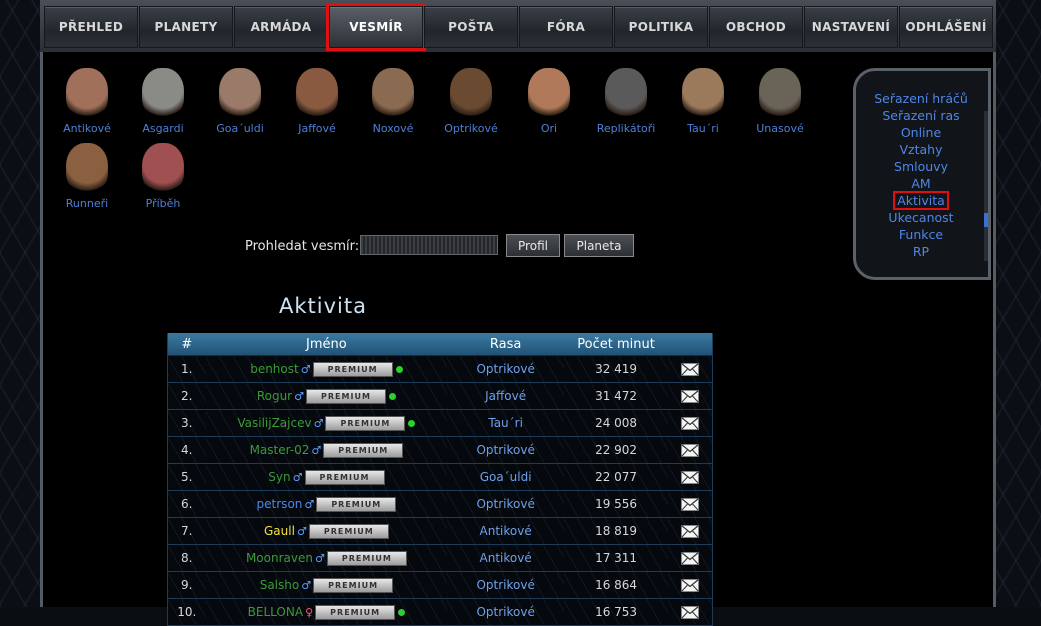 The width and height of the screenshot is (1041, 626). I want to click on row-race: Tau´ri, so click(505, 423).